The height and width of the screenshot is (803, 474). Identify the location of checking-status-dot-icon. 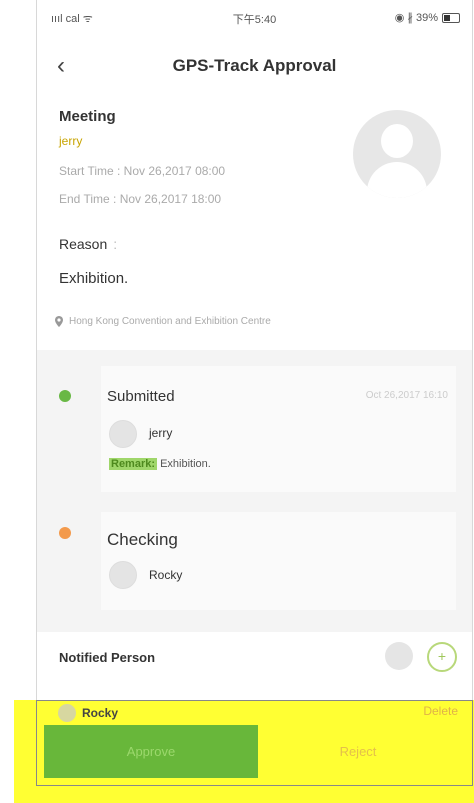
(65, 533).